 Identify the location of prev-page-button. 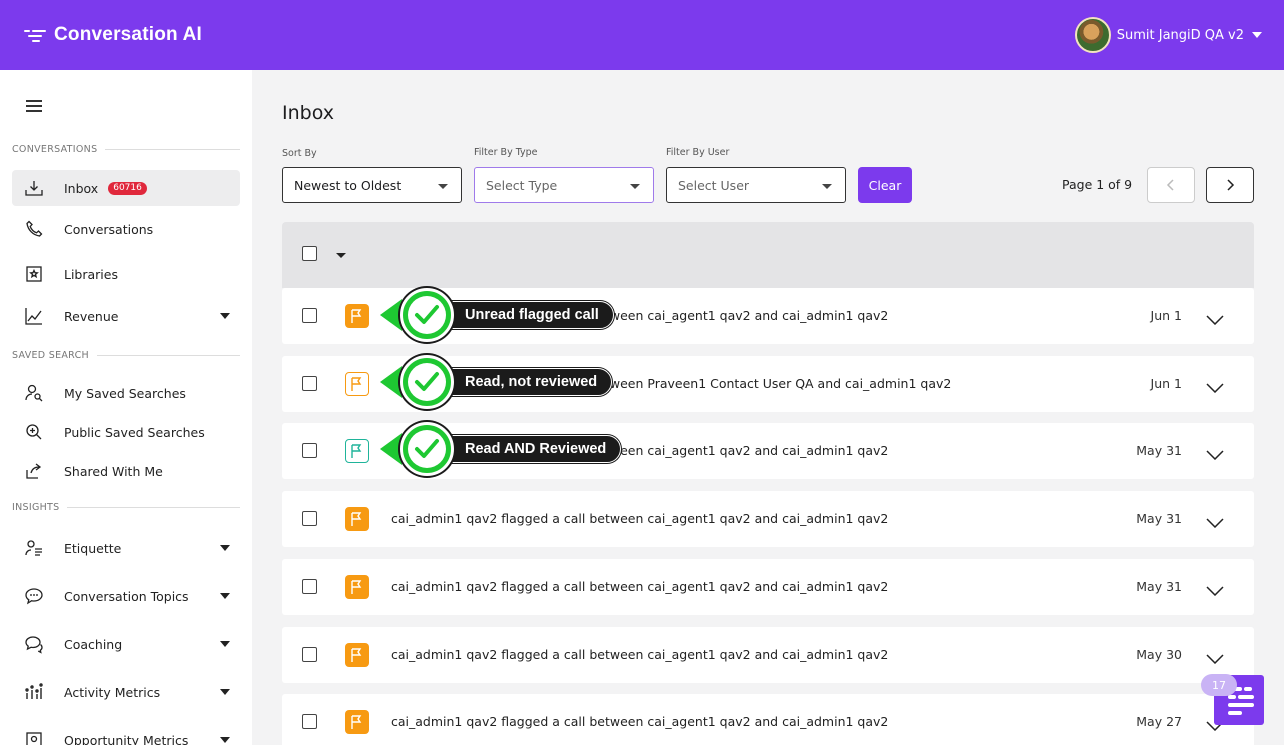
(1171, 185).